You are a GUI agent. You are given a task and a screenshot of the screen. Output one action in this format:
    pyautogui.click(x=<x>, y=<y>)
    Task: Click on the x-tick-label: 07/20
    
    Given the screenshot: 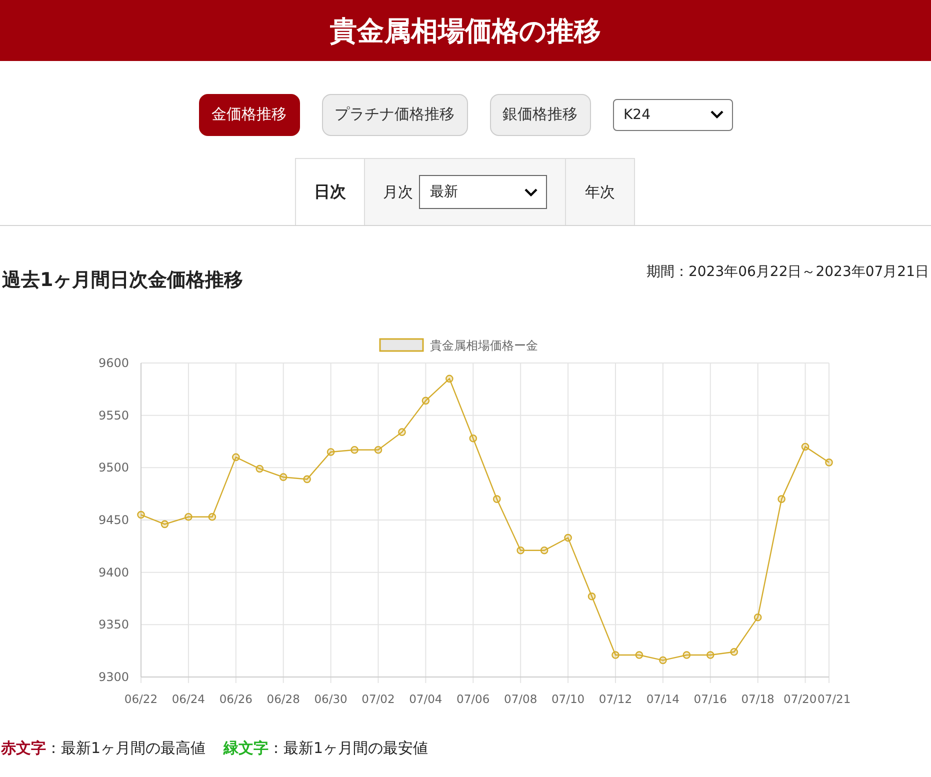 What is the action you would take?
    pyautogui.click(x=800, y=699)
    